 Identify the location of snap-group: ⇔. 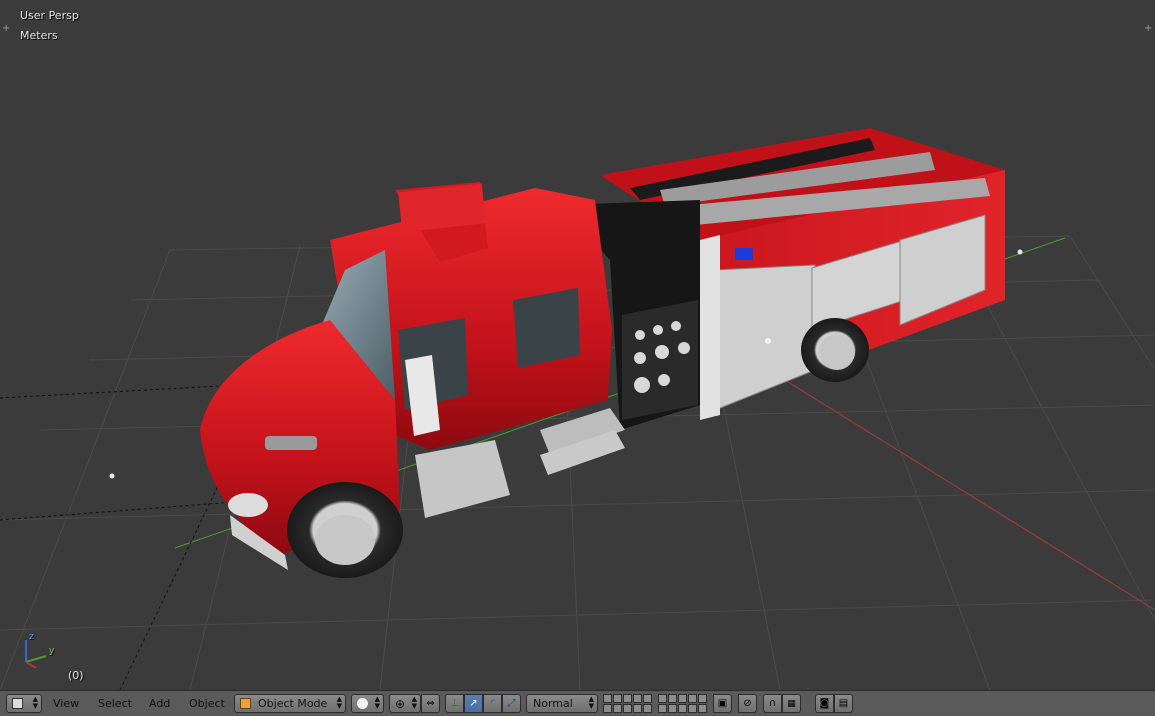
(430, 703).